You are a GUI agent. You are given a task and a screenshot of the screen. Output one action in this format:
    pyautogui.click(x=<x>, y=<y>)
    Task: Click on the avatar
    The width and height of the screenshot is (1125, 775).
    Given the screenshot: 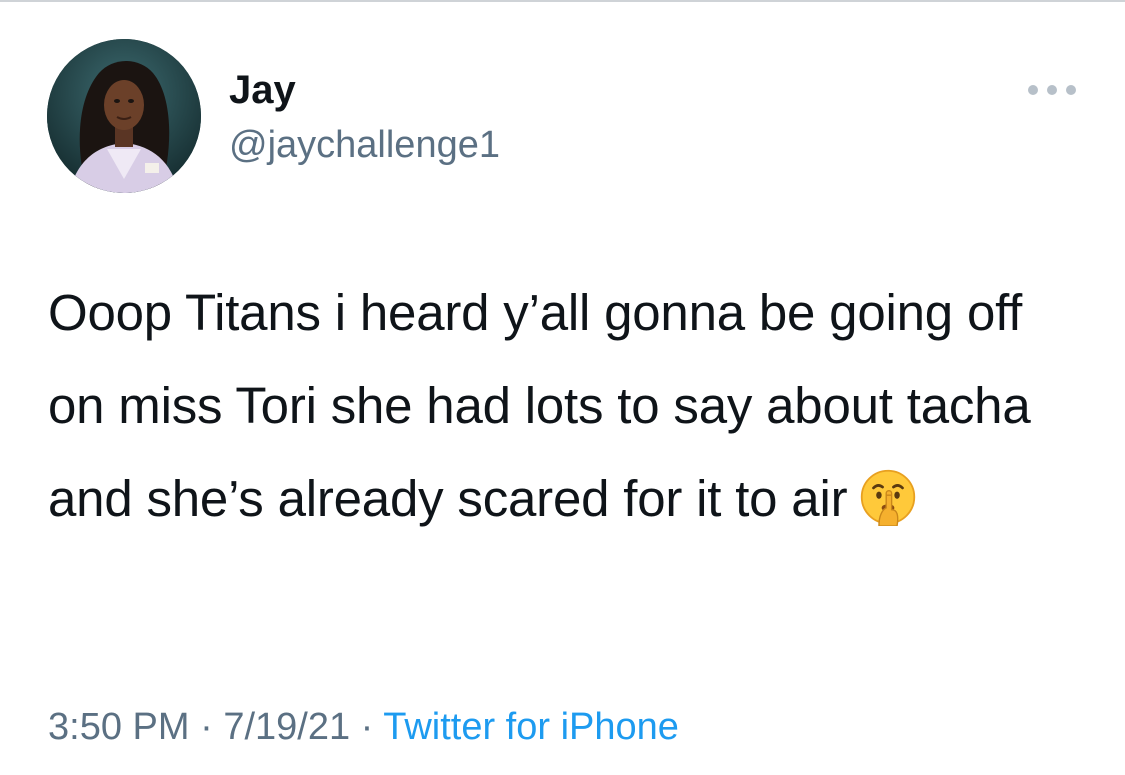 What is the action you would take?
    pyautogui.click(x=124, y=116)
    